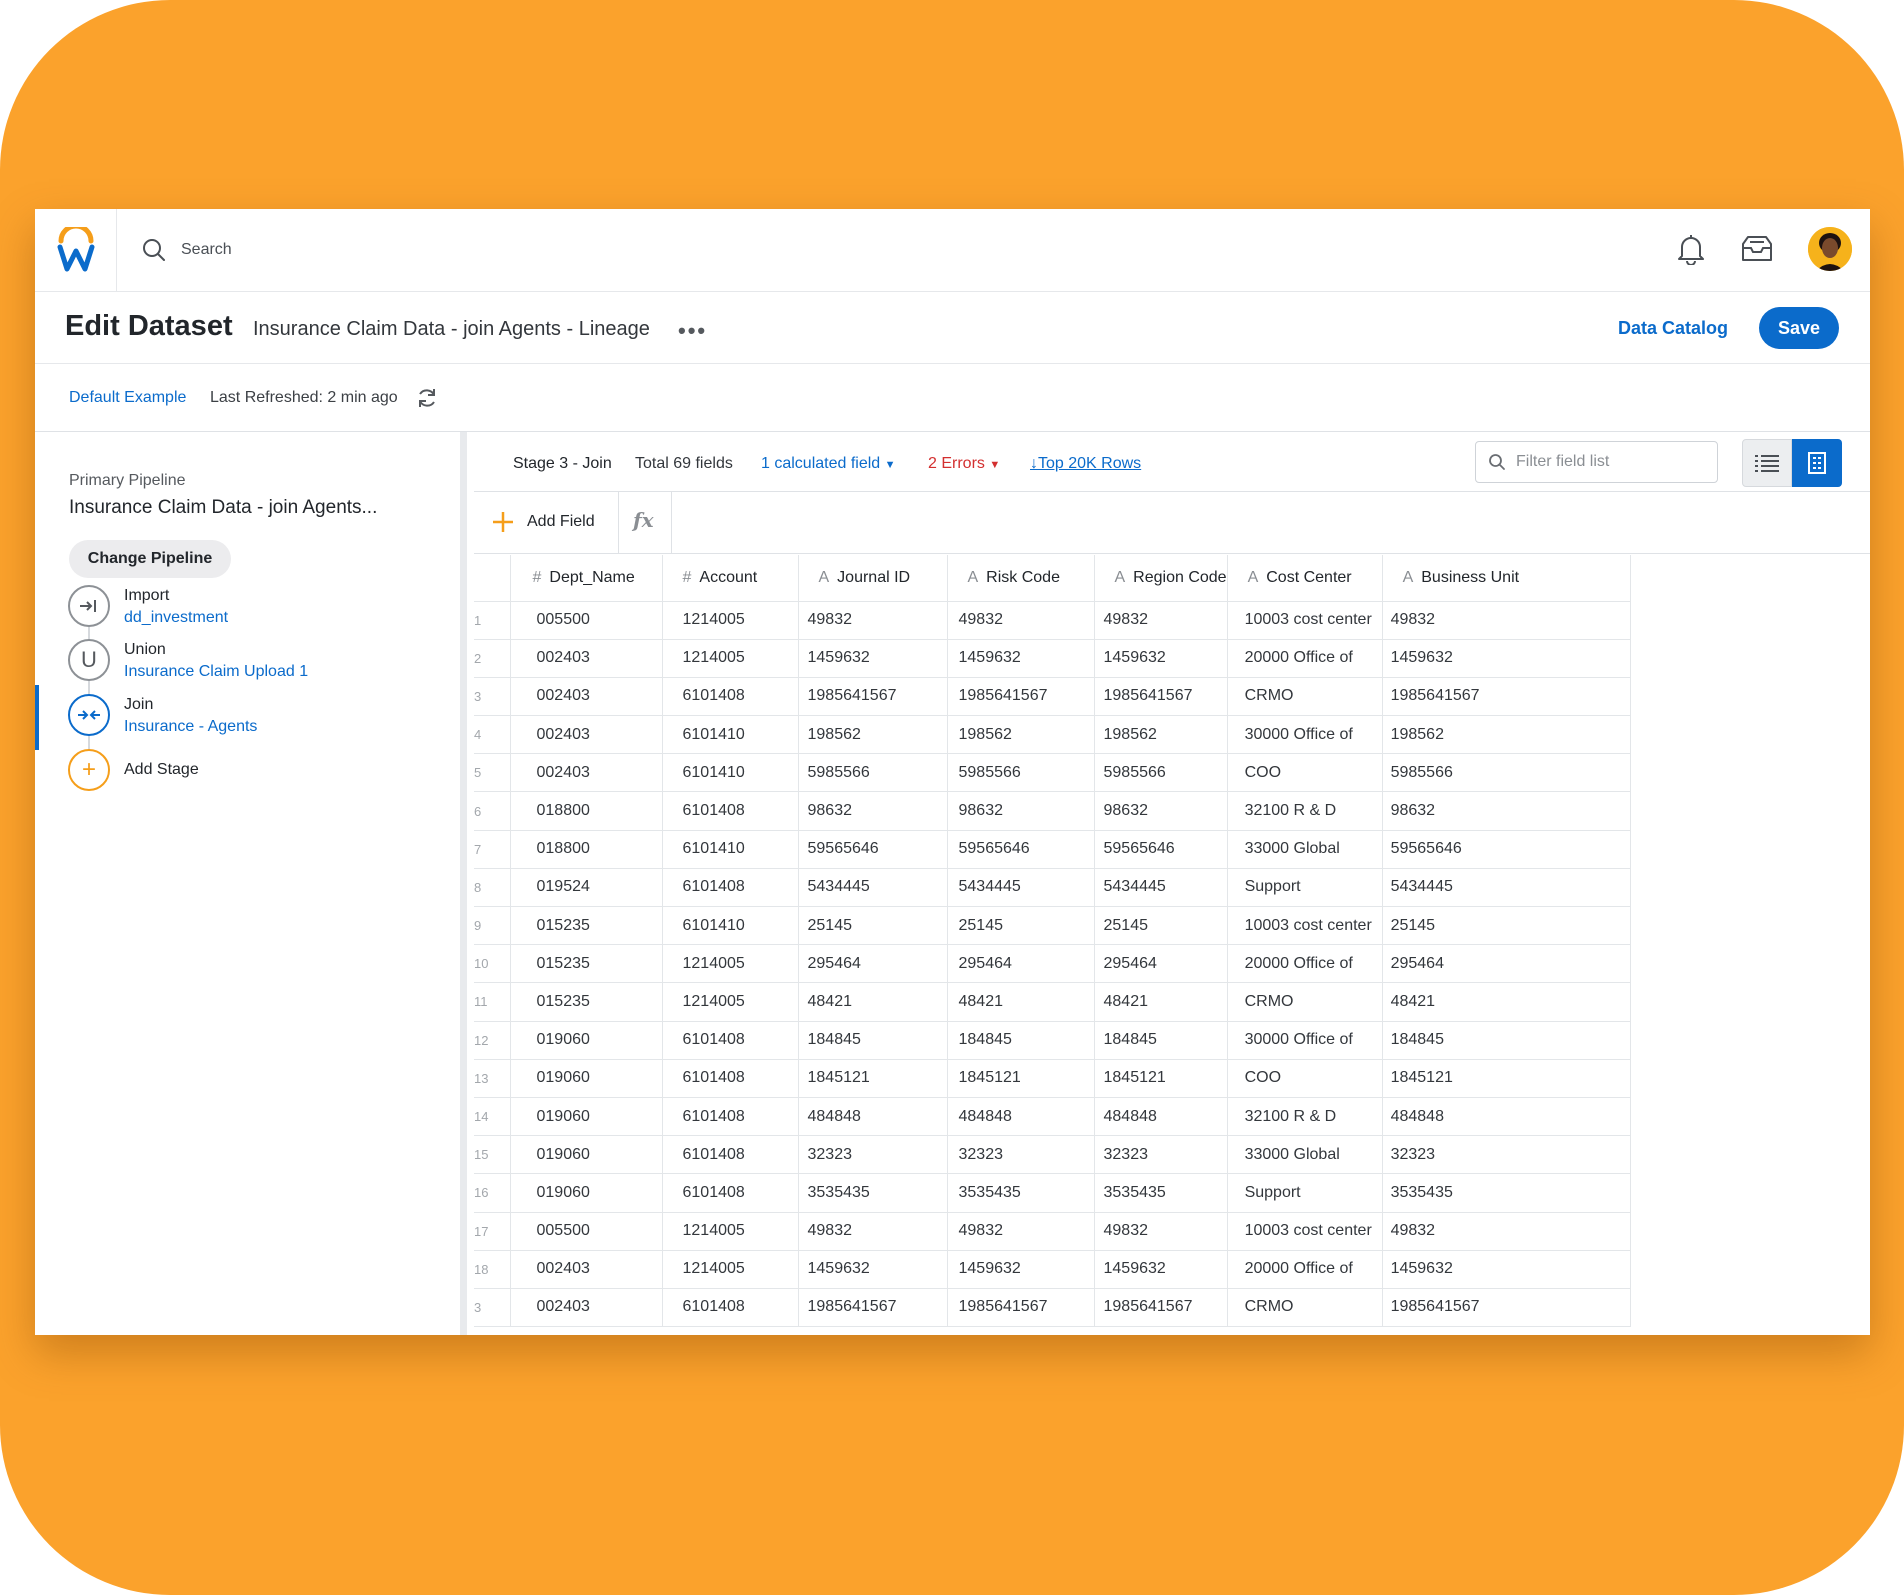 The height and width of the screenshot is (1595, 1904). I want to click on save-button: Save, so click(1799, 328).